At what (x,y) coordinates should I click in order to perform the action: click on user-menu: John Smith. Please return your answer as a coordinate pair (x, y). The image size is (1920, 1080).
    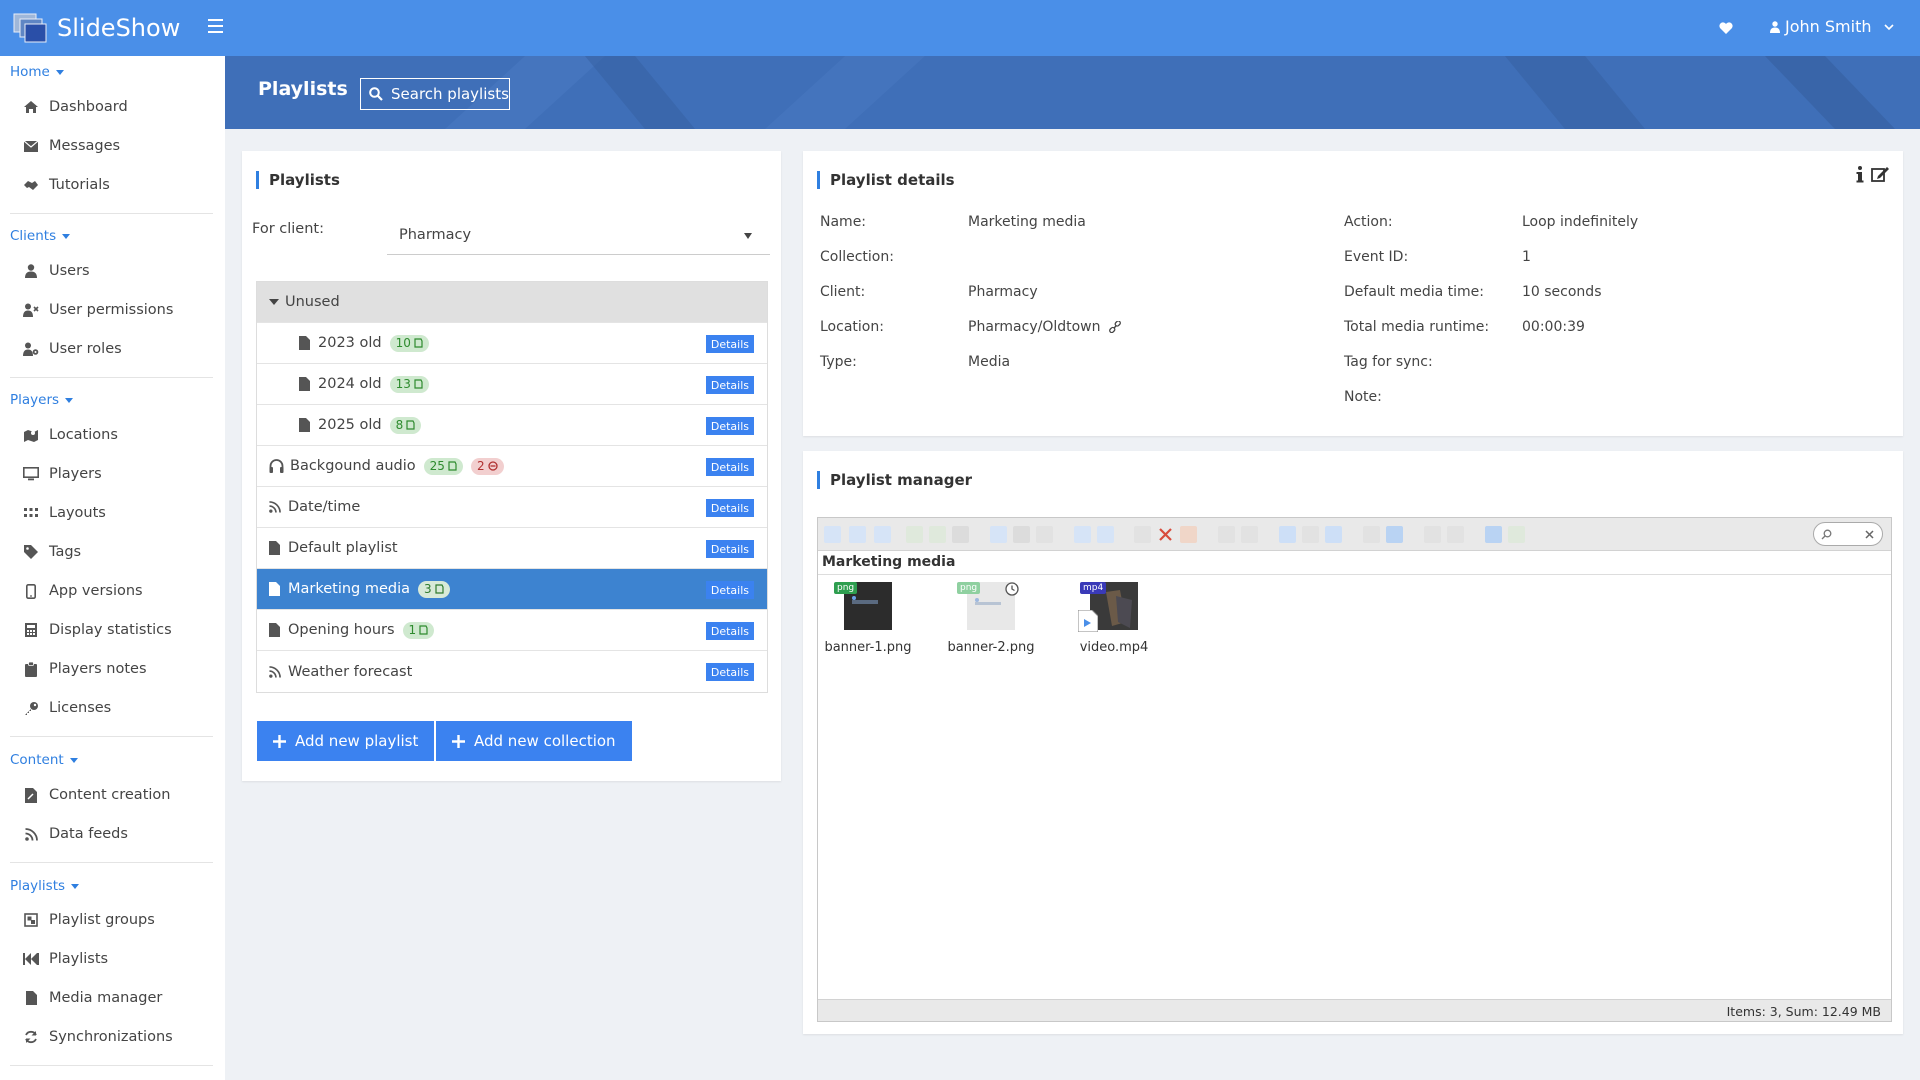
    Looking at the image, I should click on (1832, 26).